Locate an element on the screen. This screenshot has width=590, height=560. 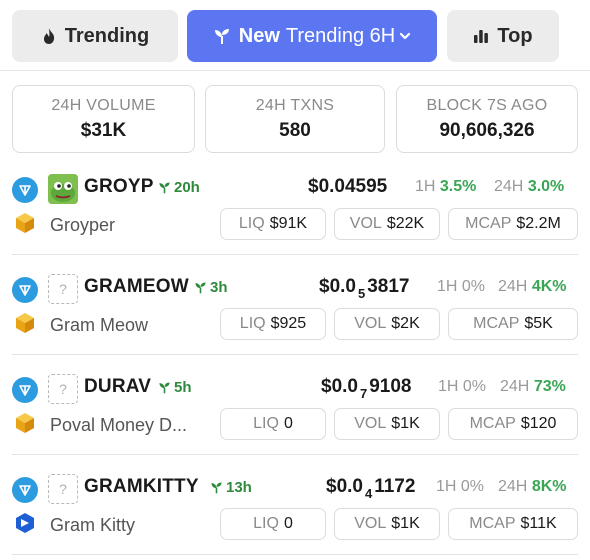
change-24h: 24H 4K% is located at coordinates (532, 287).